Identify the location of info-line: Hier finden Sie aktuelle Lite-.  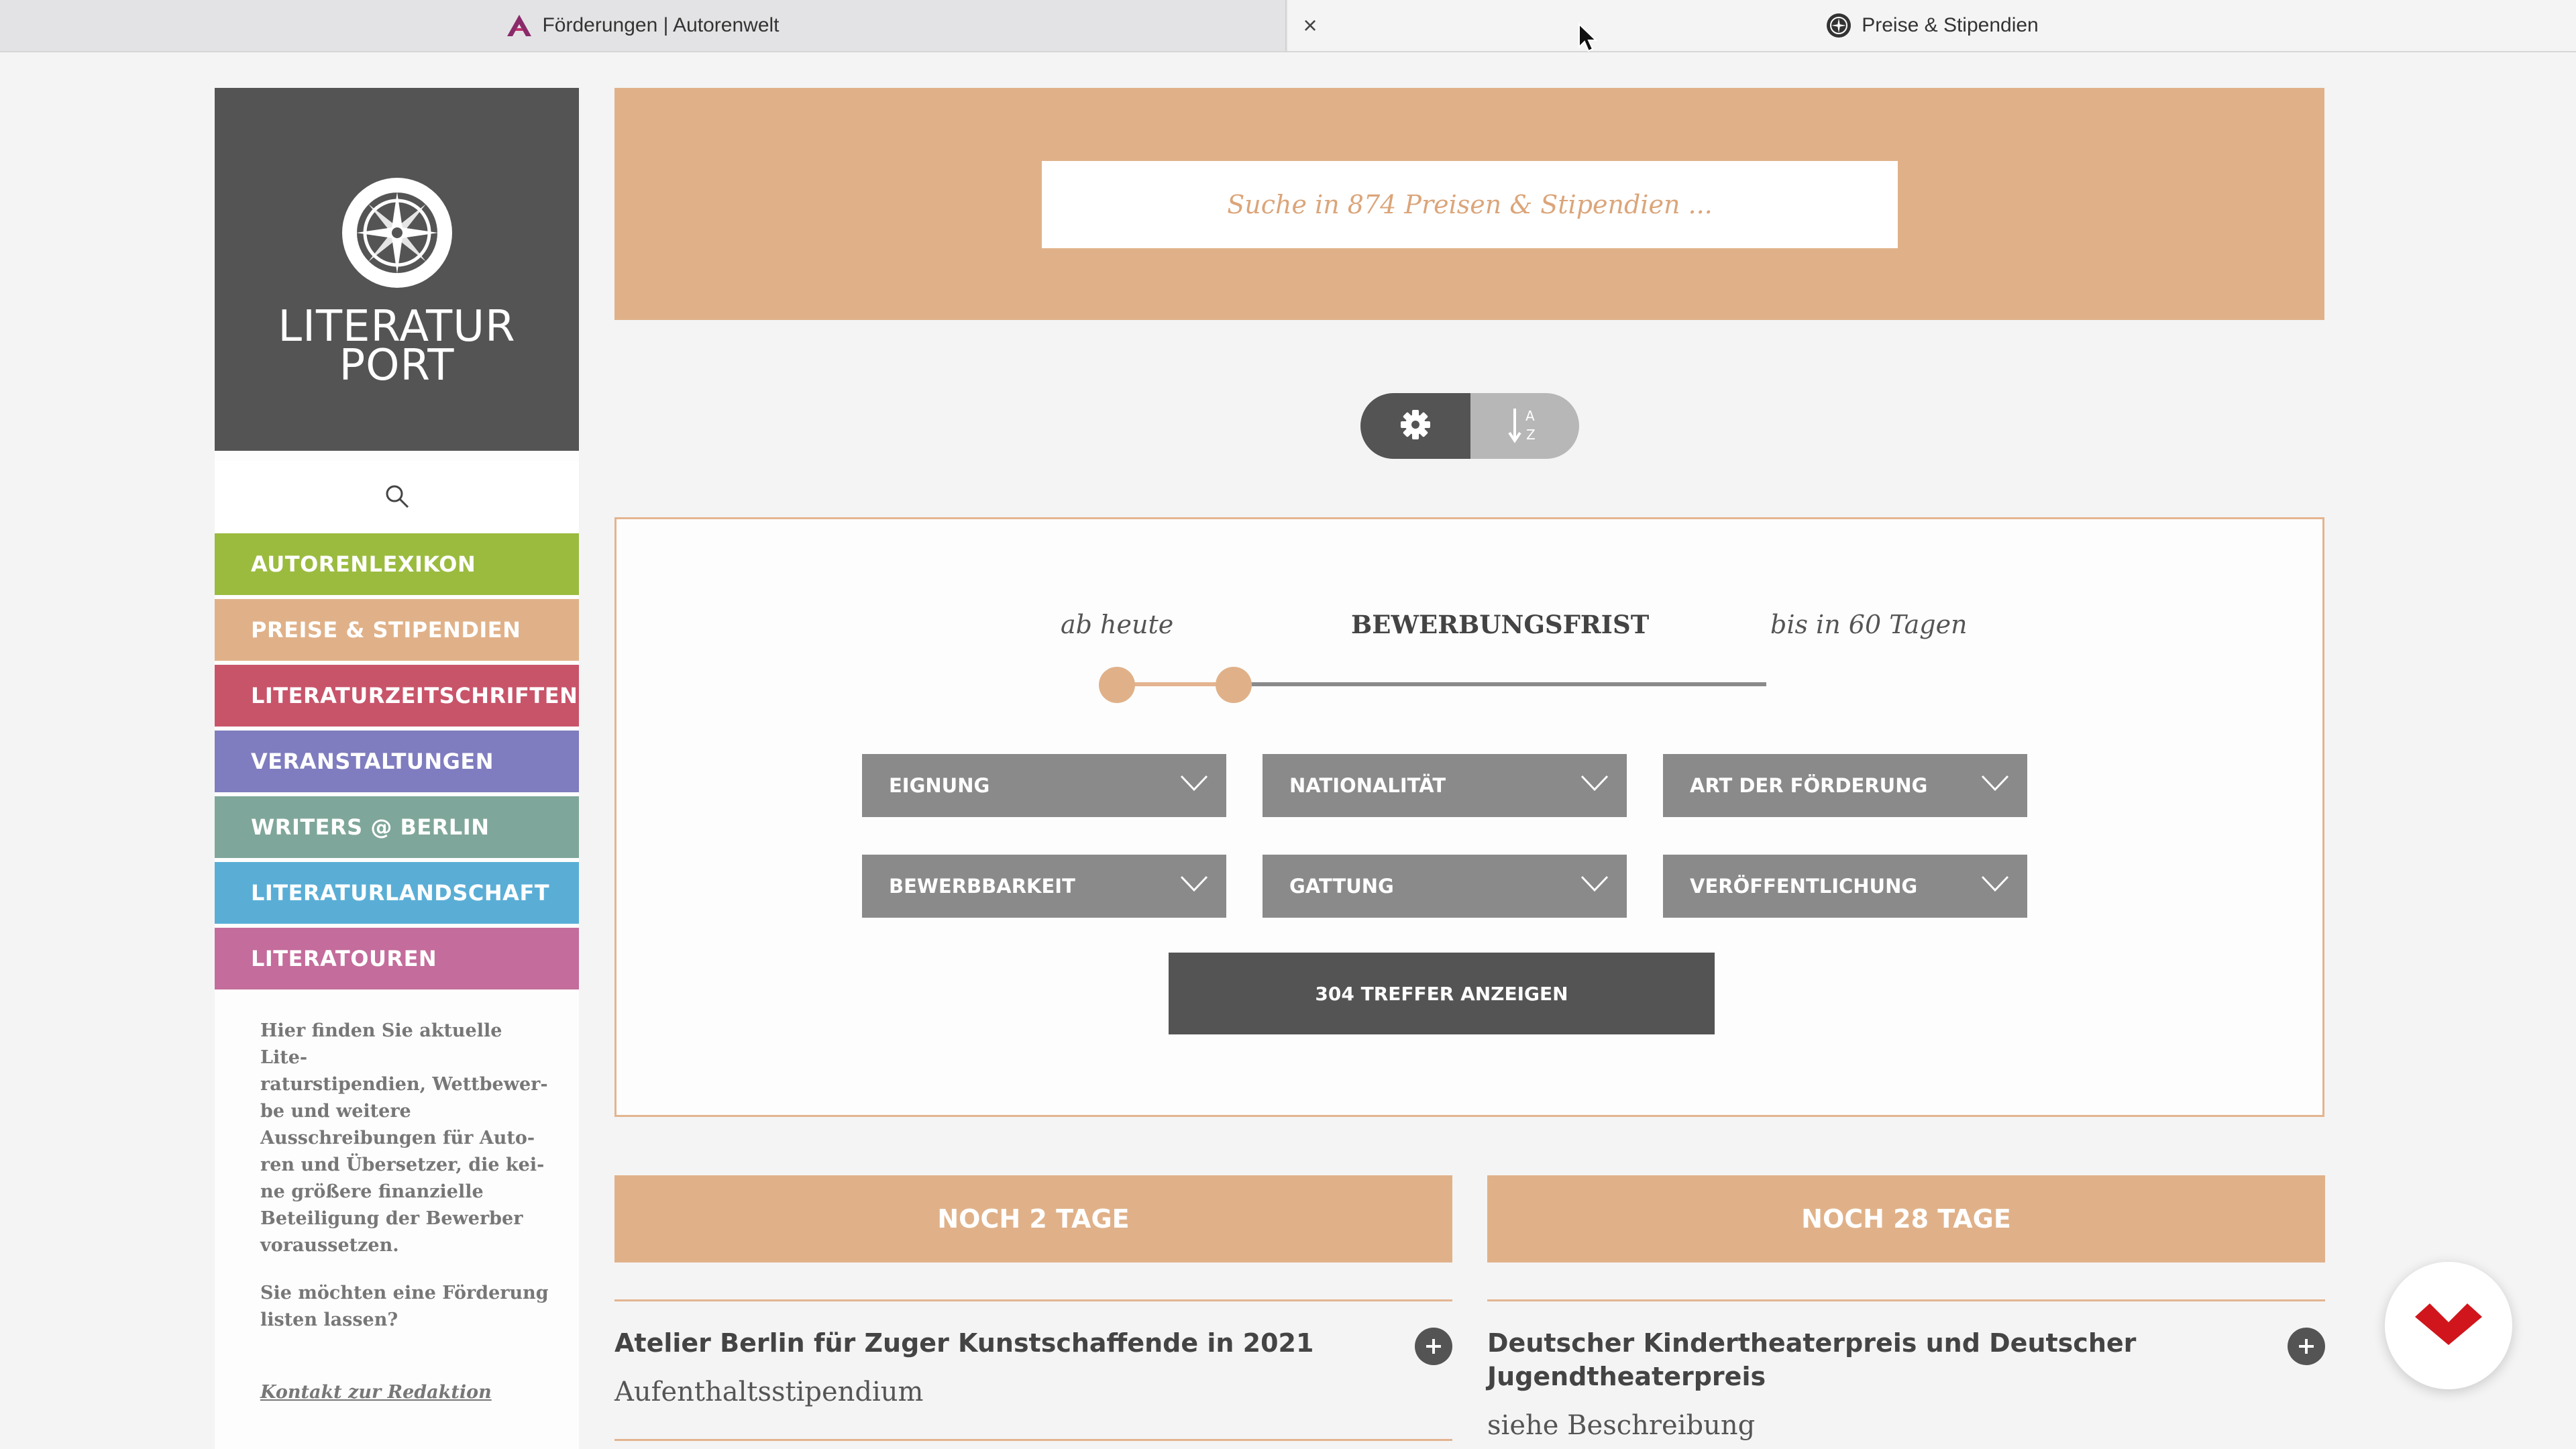
(381, 1044).